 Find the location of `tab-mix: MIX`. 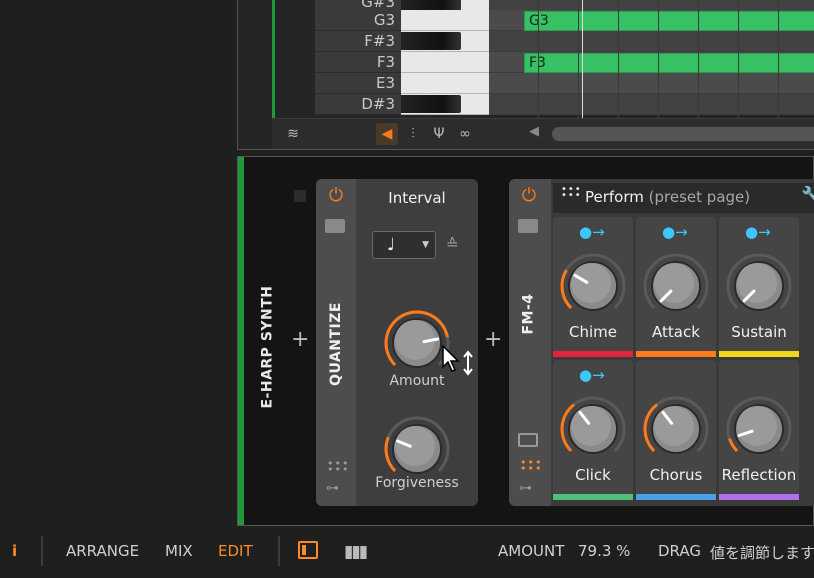

tab-mix: MIX is located at coordinates (179, 551).